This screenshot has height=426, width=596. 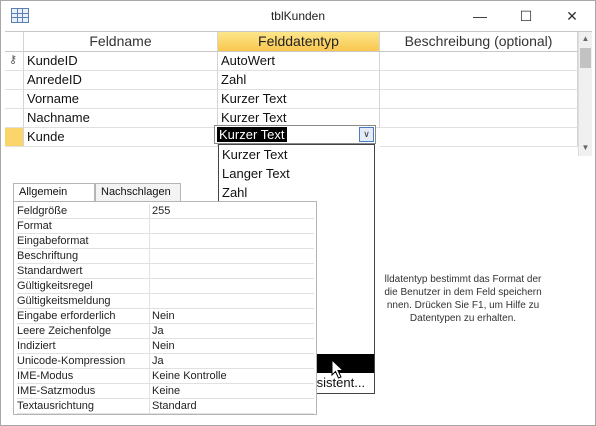 What do you see at coordinates (14, 137) in the screenshot?
I see `row-selector-current` at bounding box center [14, 137].